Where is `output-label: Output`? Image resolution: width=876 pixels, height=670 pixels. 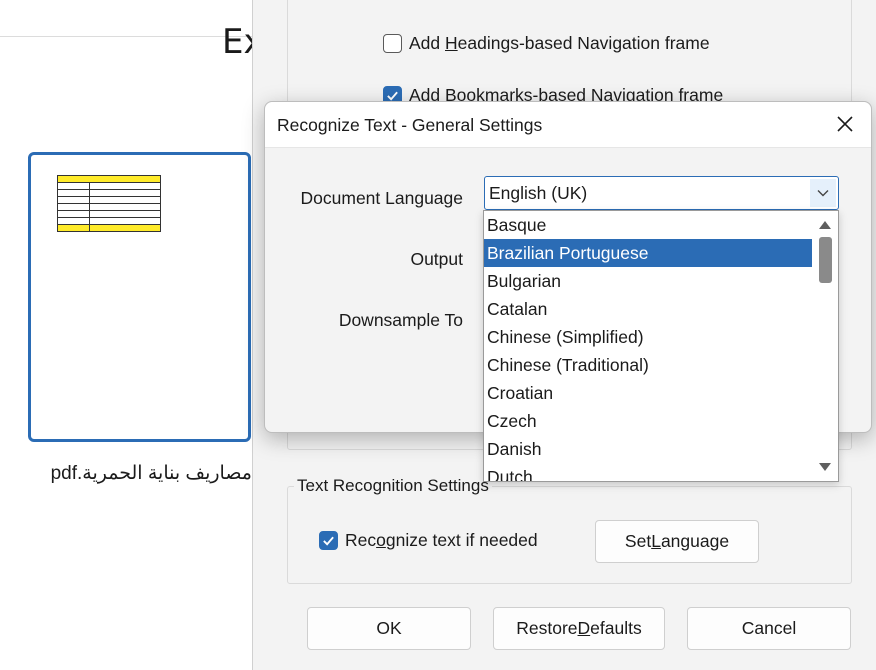 output-label: Output is located at coordinates (436, 259).